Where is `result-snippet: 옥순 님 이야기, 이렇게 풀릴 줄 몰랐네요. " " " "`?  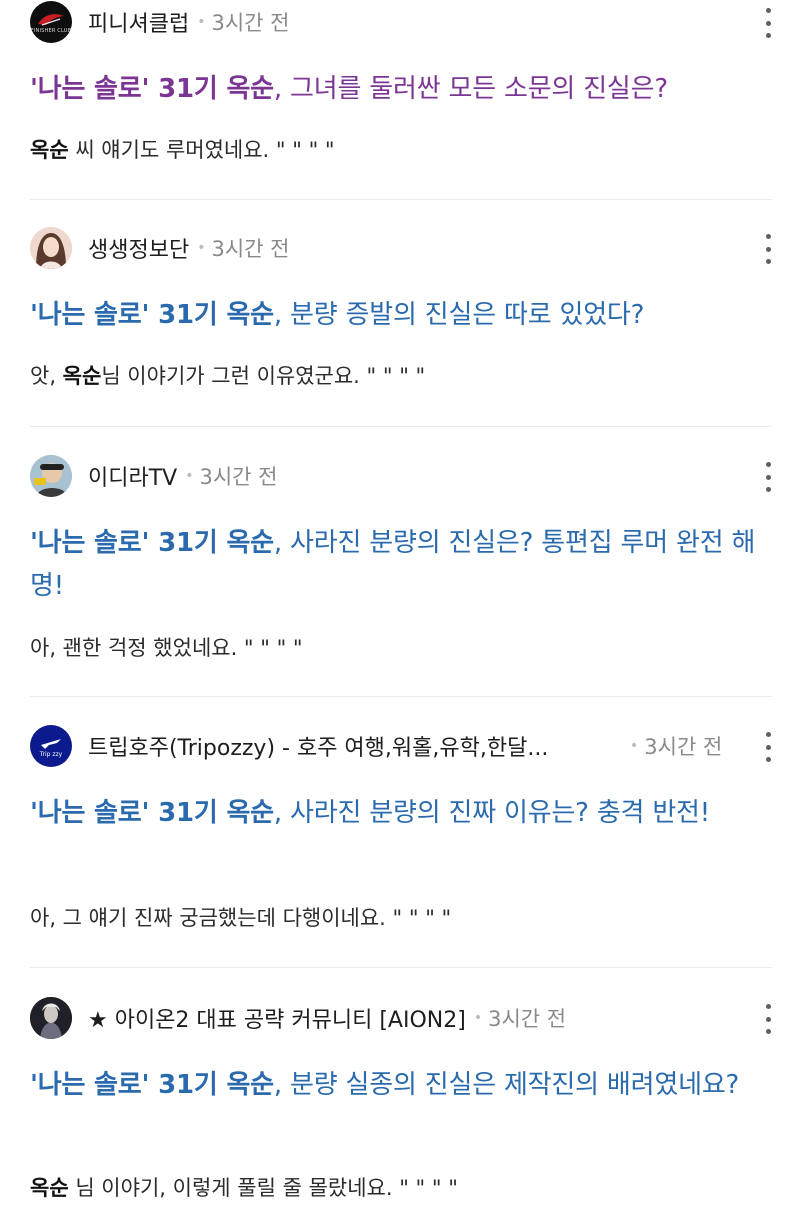
result-snippet: 옥순 님 이야기, 이렇게 풀릴 줄 몰랐네요. " " " " is located at coordinates (244, 1187).